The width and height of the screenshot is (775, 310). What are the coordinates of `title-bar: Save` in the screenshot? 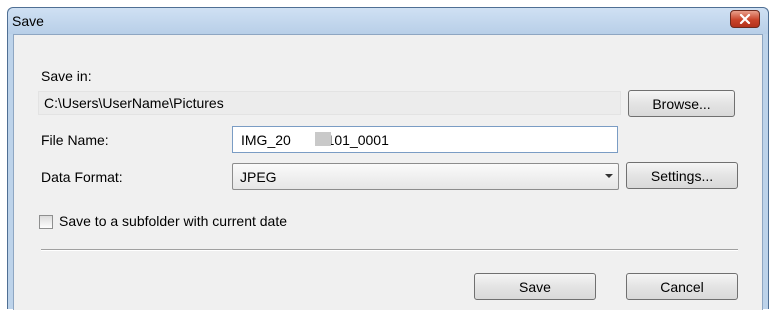 It's located at (388, 21).